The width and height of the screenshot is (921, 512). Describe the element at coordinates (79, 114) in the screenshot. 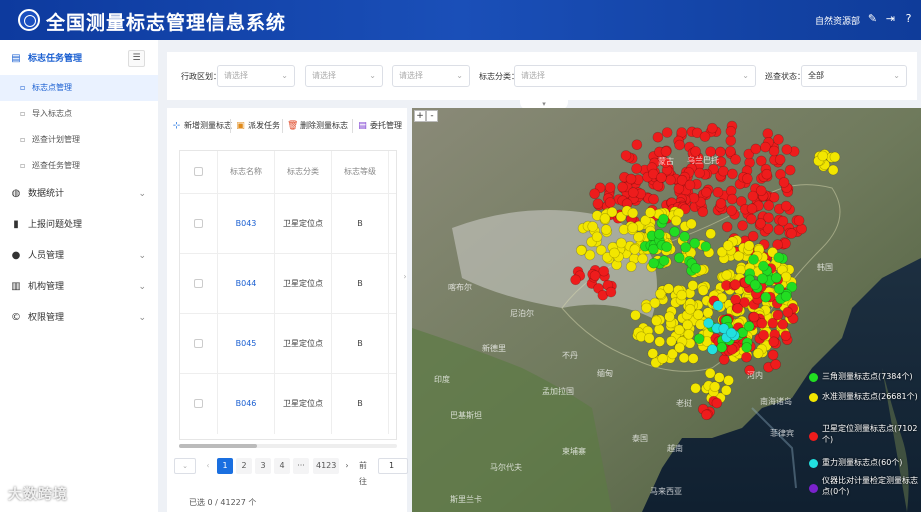

I see `sidebar-item-import-points: ▫ 导入标志点` at that location.